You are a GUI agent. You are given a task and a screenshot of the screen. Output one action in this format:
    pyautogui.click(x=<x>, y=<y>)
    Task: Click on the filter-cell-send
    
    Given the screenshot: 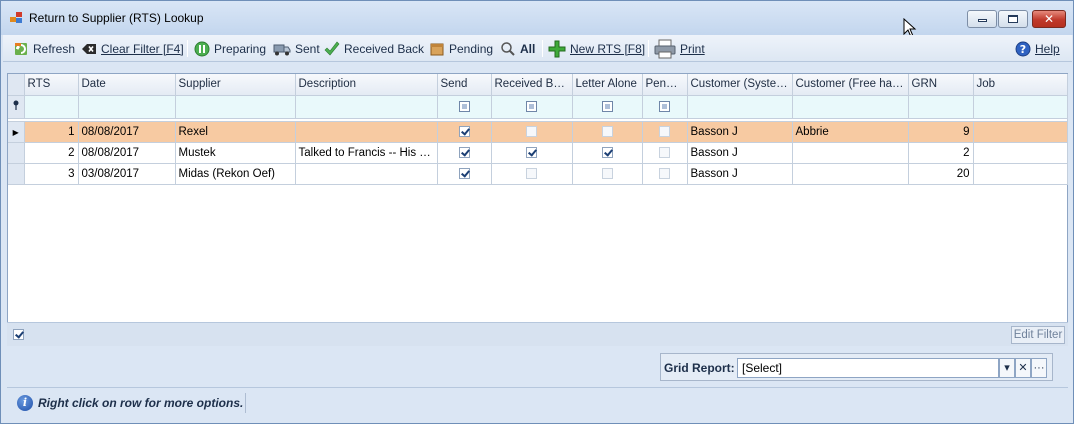 What is the action you would take?
    pyautogui.click(x=464, y=107)
    